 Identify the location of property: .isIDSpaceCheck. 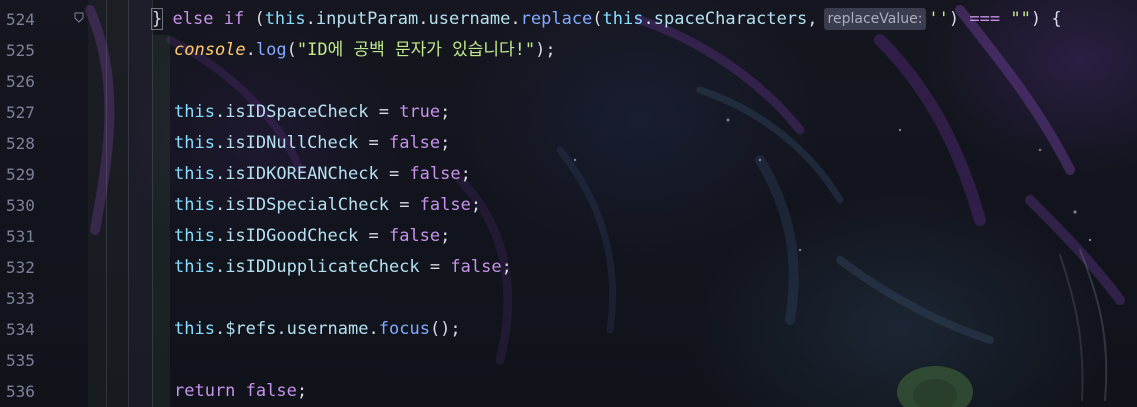
(291, 112).